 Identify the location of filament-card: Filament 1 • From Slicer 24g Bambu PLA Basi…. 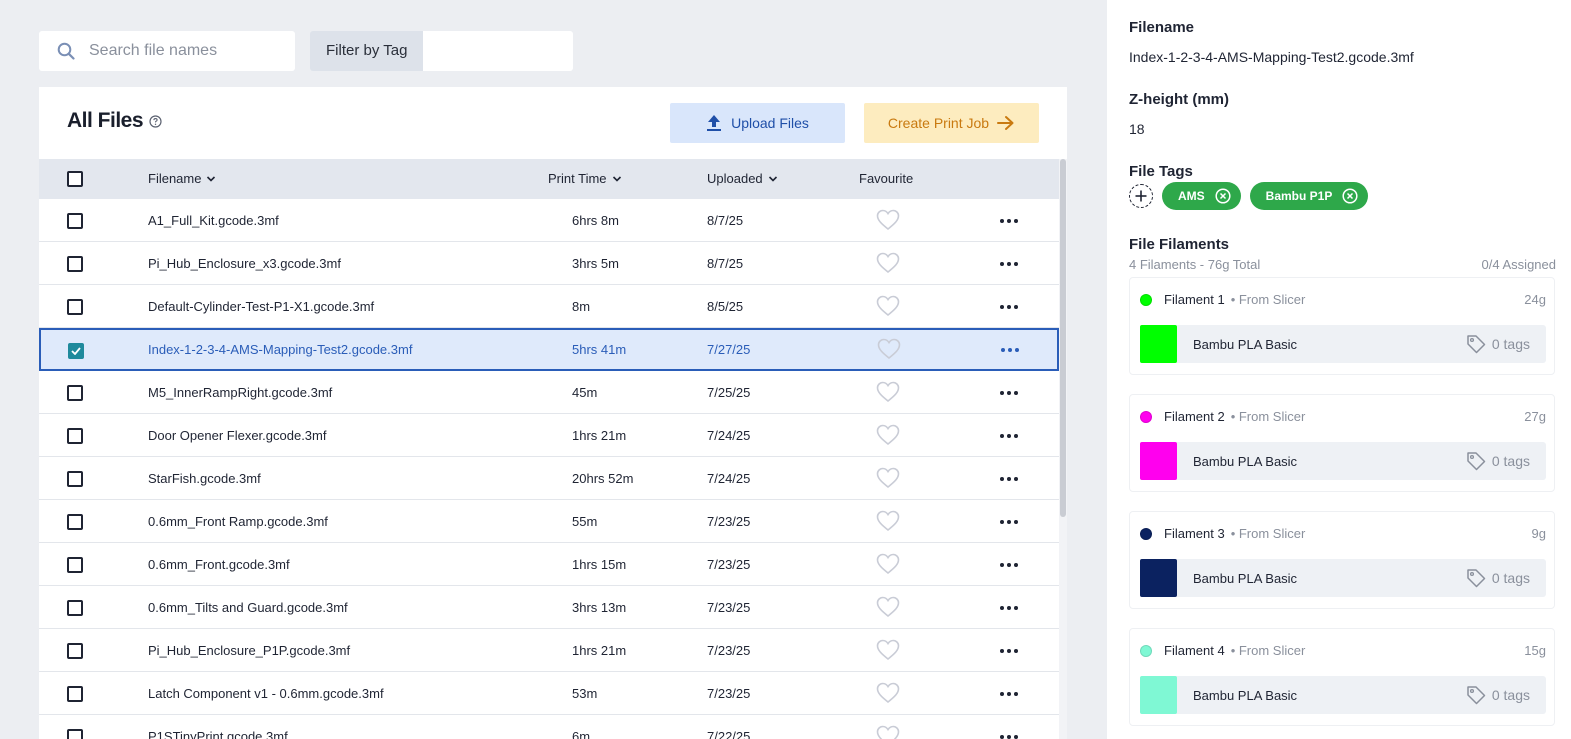
(1342, 326).